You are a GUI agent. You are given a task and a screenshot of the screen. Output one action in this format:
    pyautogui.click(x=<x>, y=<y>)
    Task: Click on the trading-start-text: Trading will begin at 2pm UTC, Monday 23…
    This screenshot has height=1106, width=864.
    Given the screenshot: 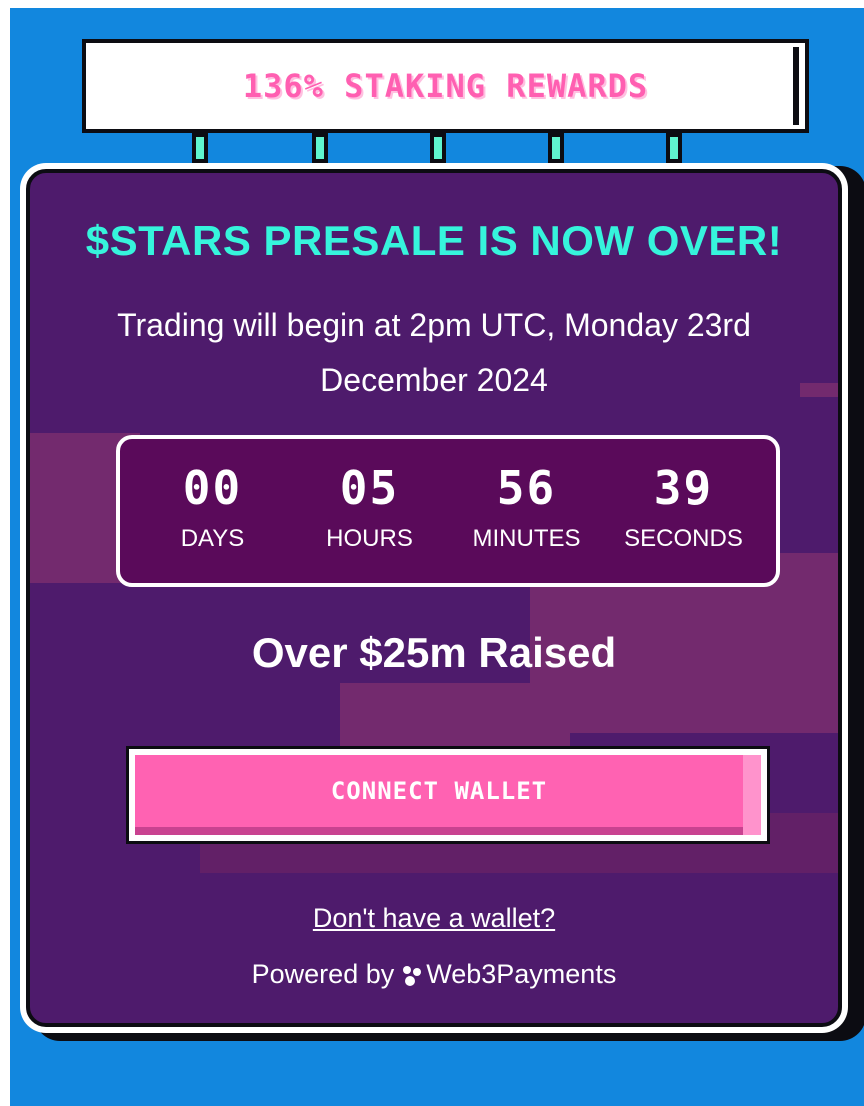 What is the action you would take?
    pyautogui.click(x=434, y=352)
    